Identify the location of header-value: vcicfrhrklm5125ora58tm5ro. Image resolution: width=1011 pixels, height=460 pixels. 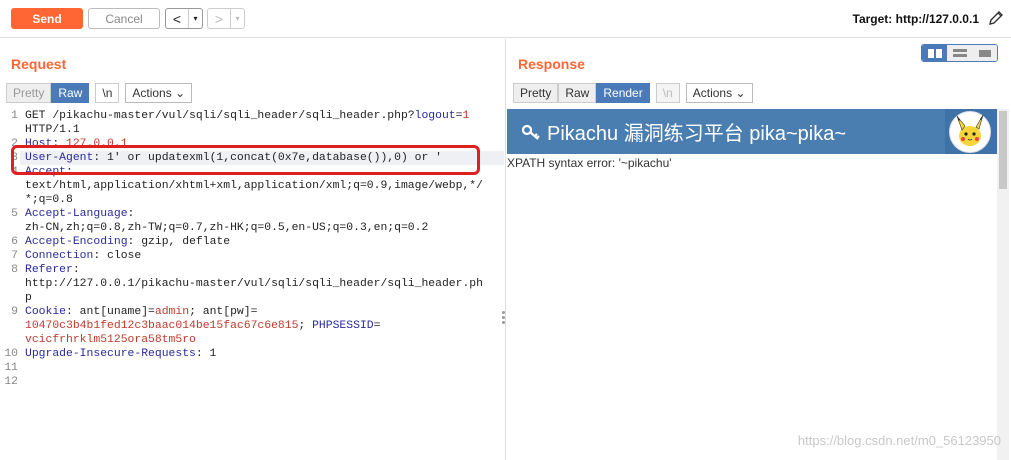
(110, 340).